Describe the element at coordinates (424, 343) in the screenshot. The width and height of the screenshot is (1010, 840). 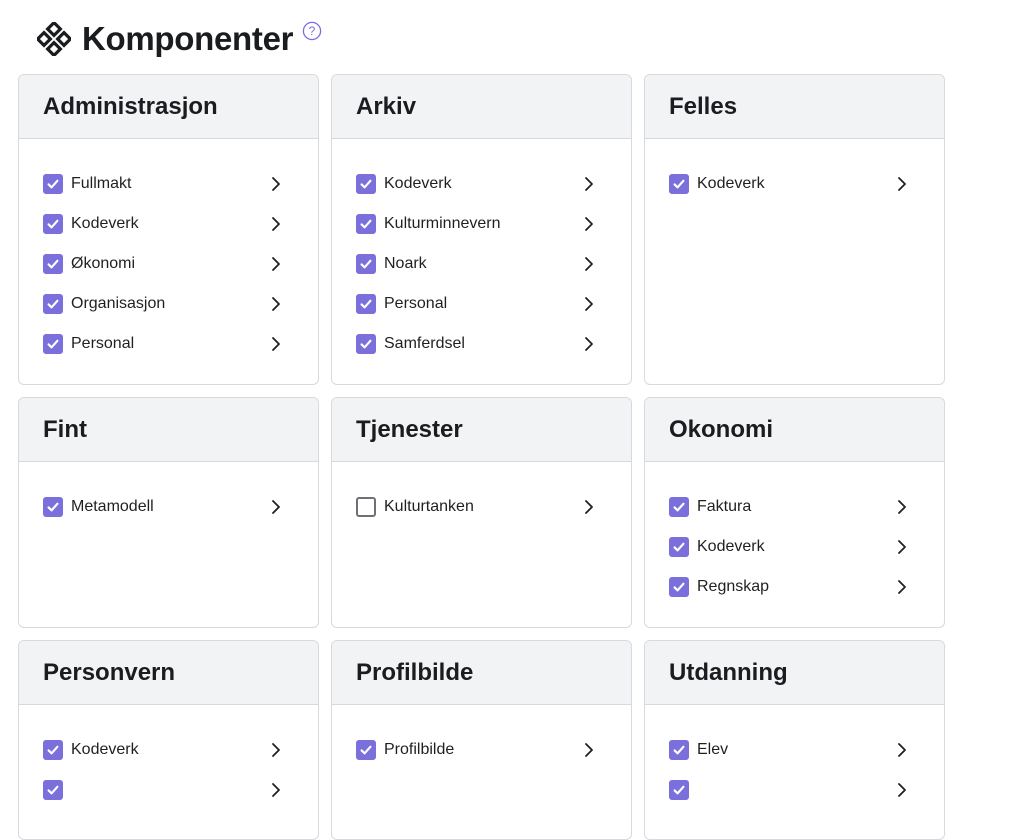
I see `item-label: Samferdsel` at that location.